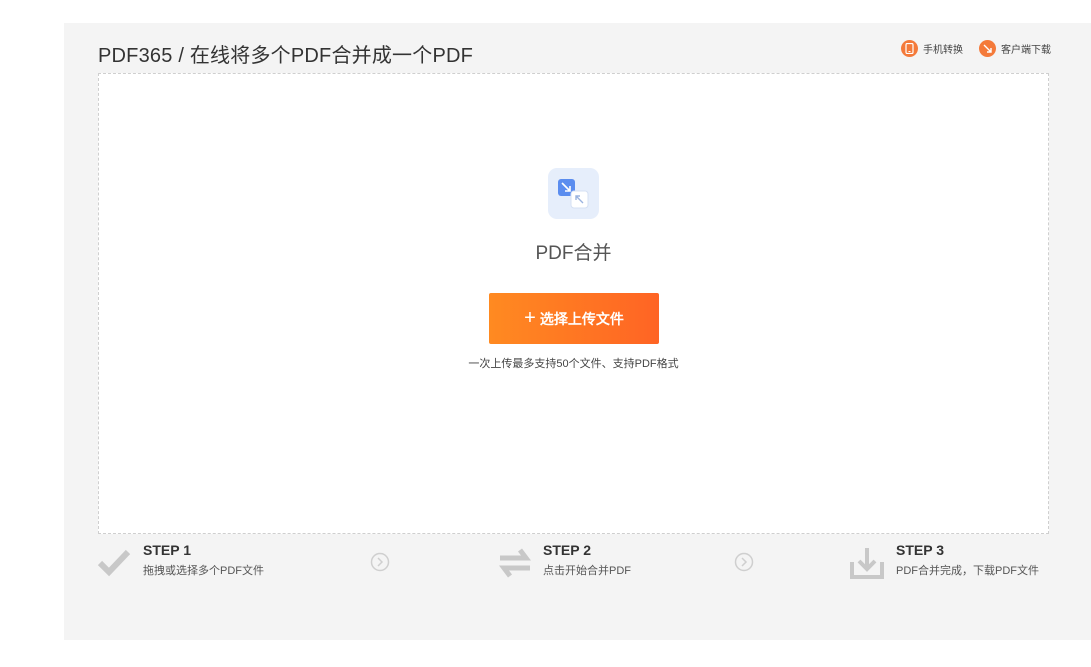  Describe the element at coordinates (203, 571) in the screenshot. I see `step-1-desc: 拖拽或选择多个PDF文件` at that location.